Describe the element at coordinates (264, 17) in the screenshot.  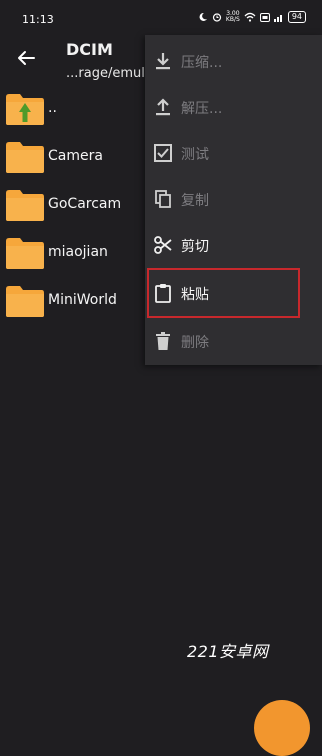
I see `sim-icon` at that location.